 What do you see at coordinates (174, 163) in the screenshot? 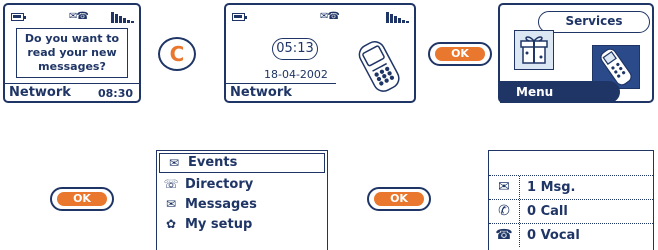
I see `envelope-phone-icon: ✉` at bounding box center [174, 163].